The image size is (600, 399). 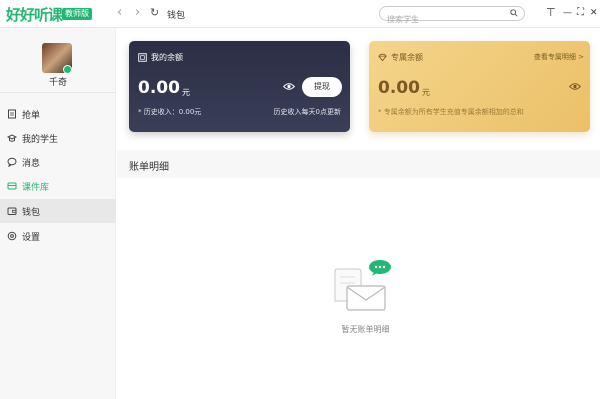 I want to click on students-icon, so click(x=12, y=138).